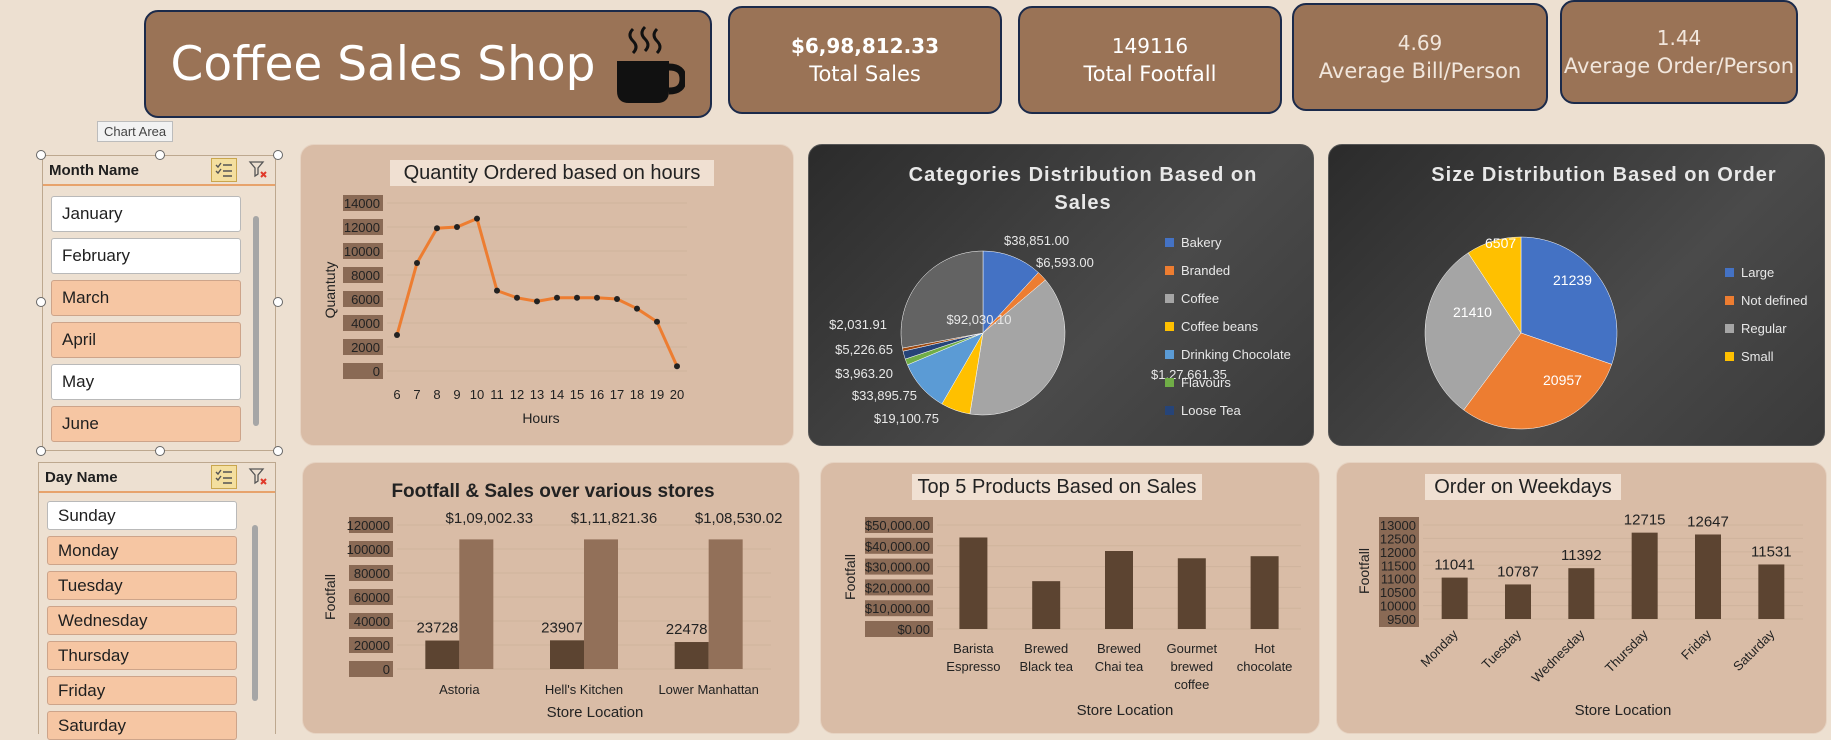 Image resolution: width=1831 pixels, height=740 pixels. I want to click on chart-title: Quantity Ordered based on hours, so click(552, 173).